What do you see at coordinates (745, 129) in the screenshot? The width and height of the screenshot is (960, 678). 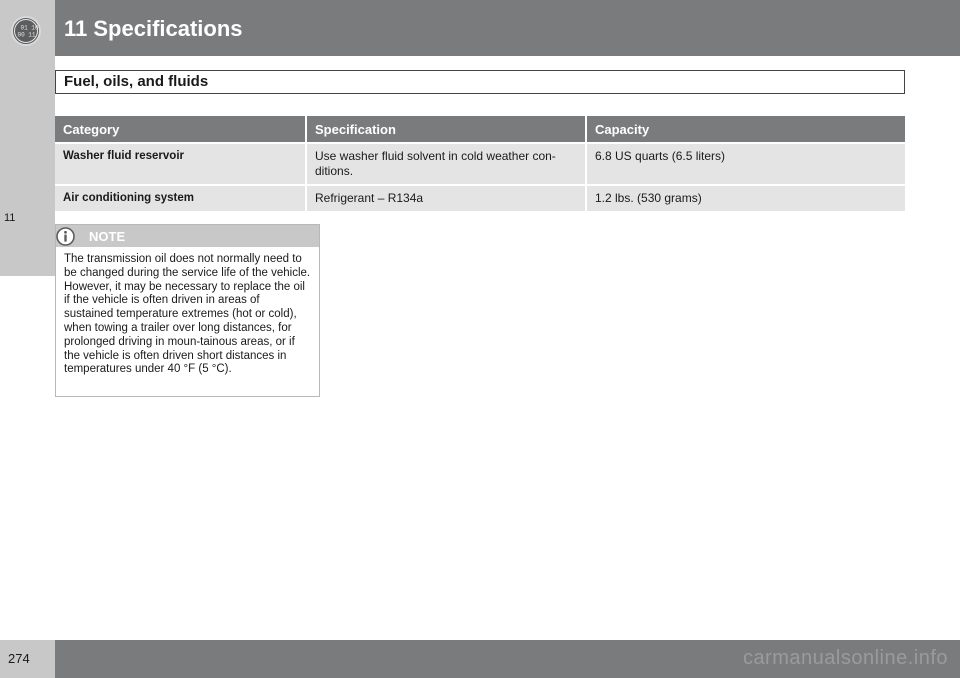 I see `column-header-capacity: Capacity` at bounding box center [745, 129].